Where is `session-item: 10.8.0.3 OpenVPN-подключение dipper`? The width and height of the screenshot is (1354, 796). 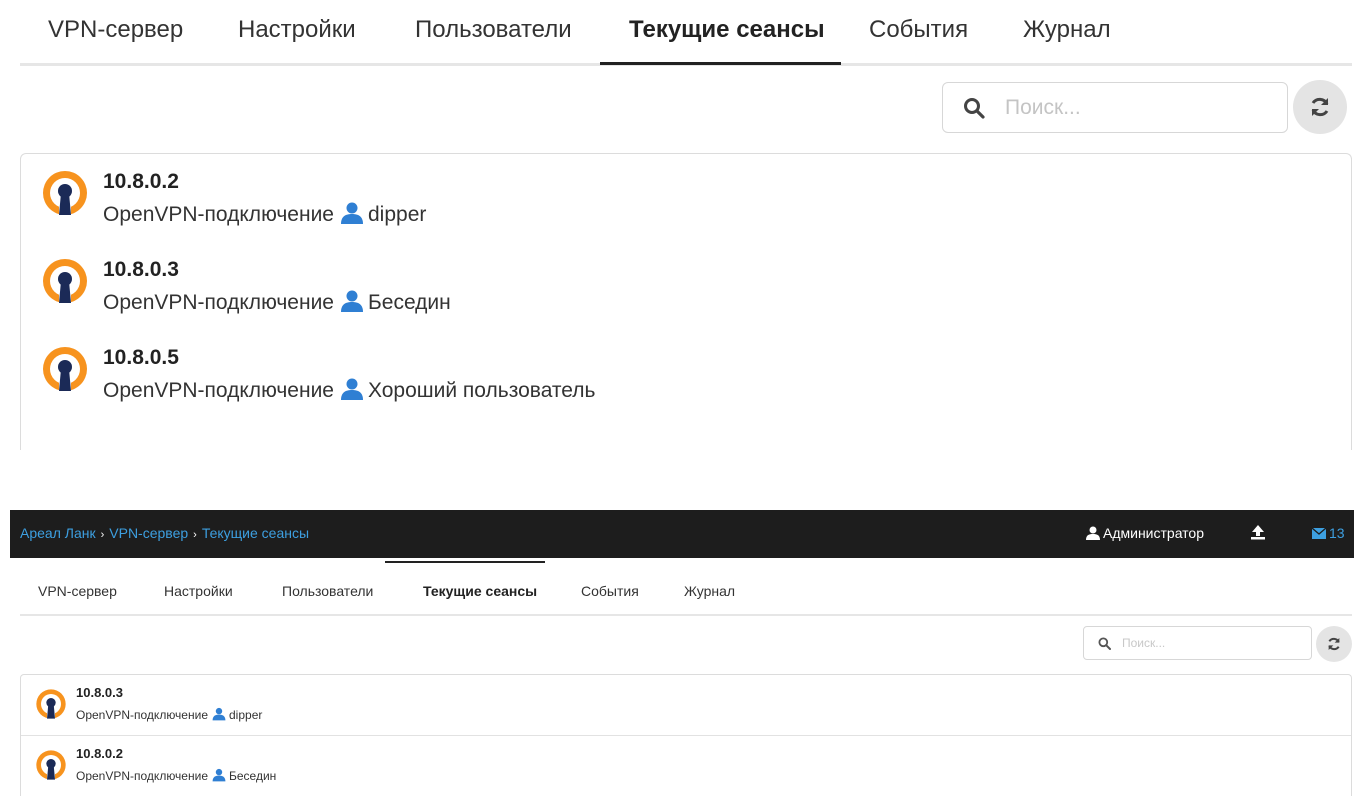
session-item: 10.8.0.3 OpenVPN-подключение dipper is located at coordinates (686, 705).